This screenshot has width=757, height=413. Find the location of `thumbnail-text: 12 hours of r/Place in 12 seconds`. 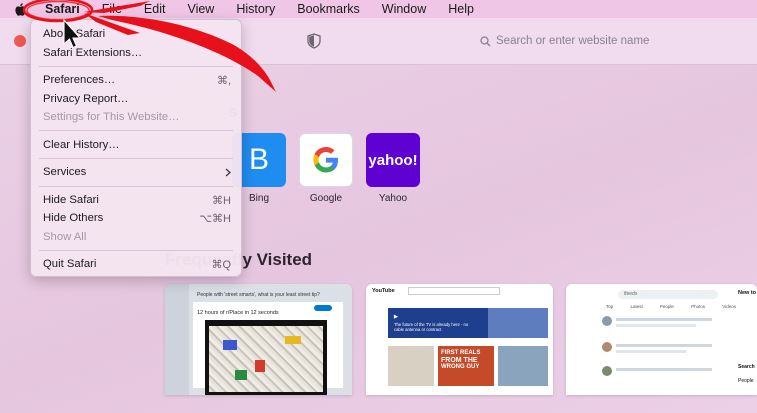

thumbnail-text: 12 hours of r/Place in 12 seconds is located at coordinates (238, 313).